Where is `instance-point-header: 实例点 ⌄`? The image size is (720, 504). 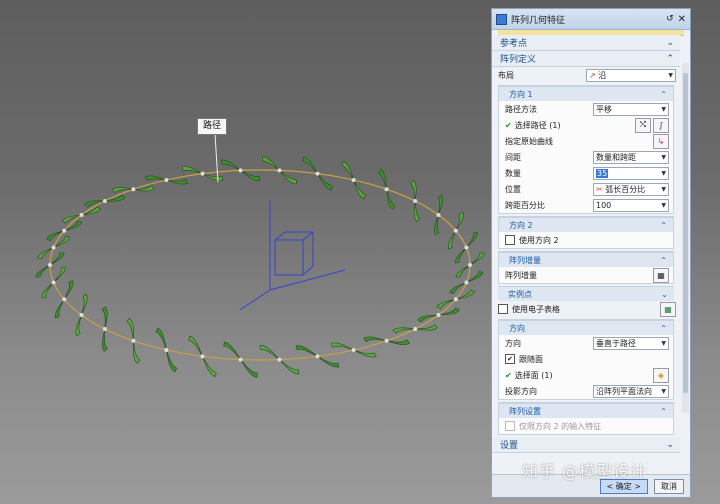 instance-point-header: 实例点 ⌄ is located at coordinates (586, 293).